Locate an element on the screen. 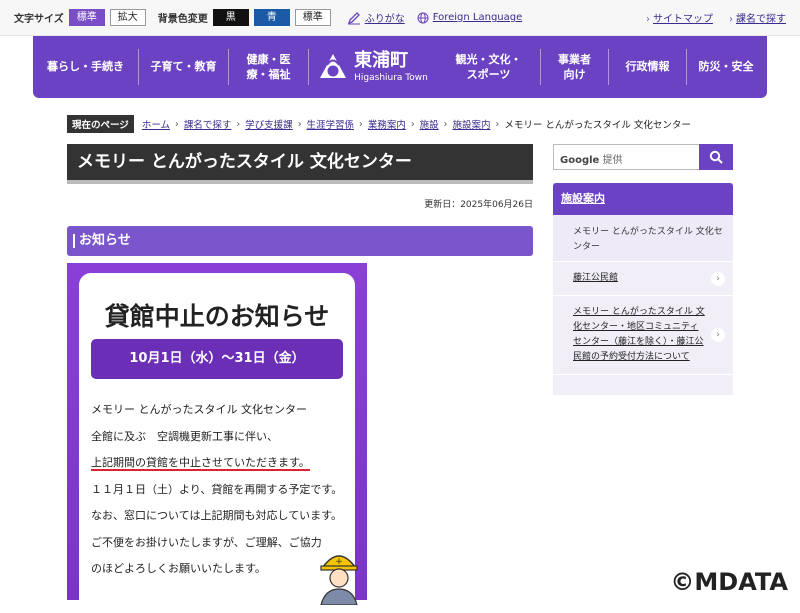 The width and height of the screenshot is (800, 613). nav-item-living: 暮らし・手続き is located at coordinates (86, 67).